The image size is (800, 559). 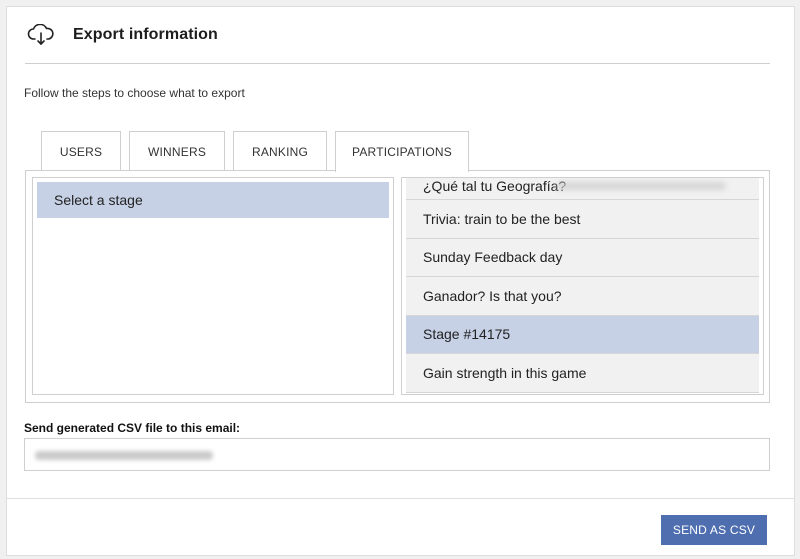 I want to click on tab-label: RANKING, so click(x=280, y=151).